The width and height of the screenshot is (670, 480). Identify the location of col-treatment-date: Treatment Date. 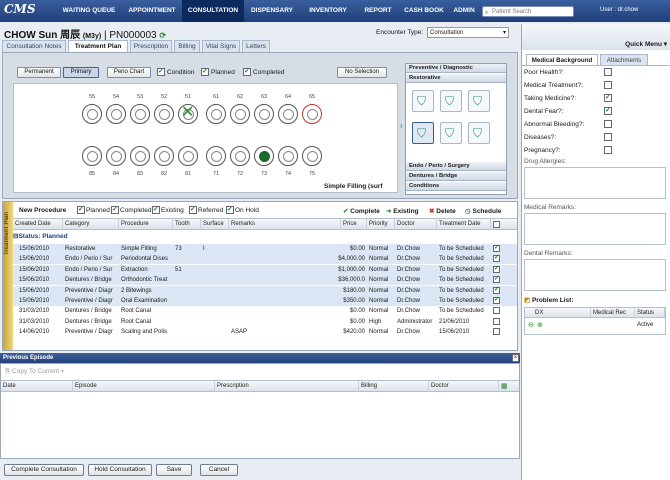
(464, 224).